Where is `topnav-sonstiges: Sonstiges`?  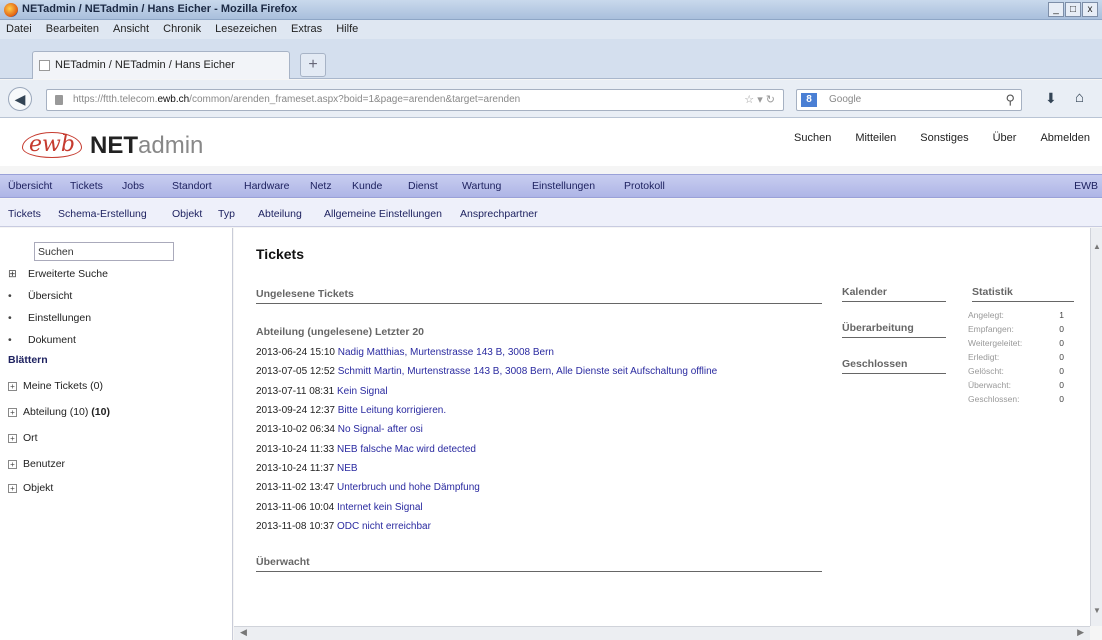 topnav-sonstiges: Sonstiges is located at coordinates (944, 138).